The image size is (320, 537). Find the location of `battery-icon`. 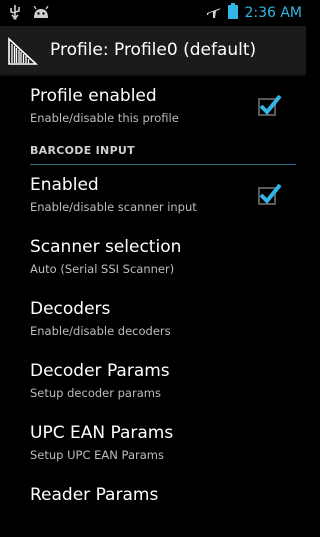

battery-icon is located at coordinates (233, 13).